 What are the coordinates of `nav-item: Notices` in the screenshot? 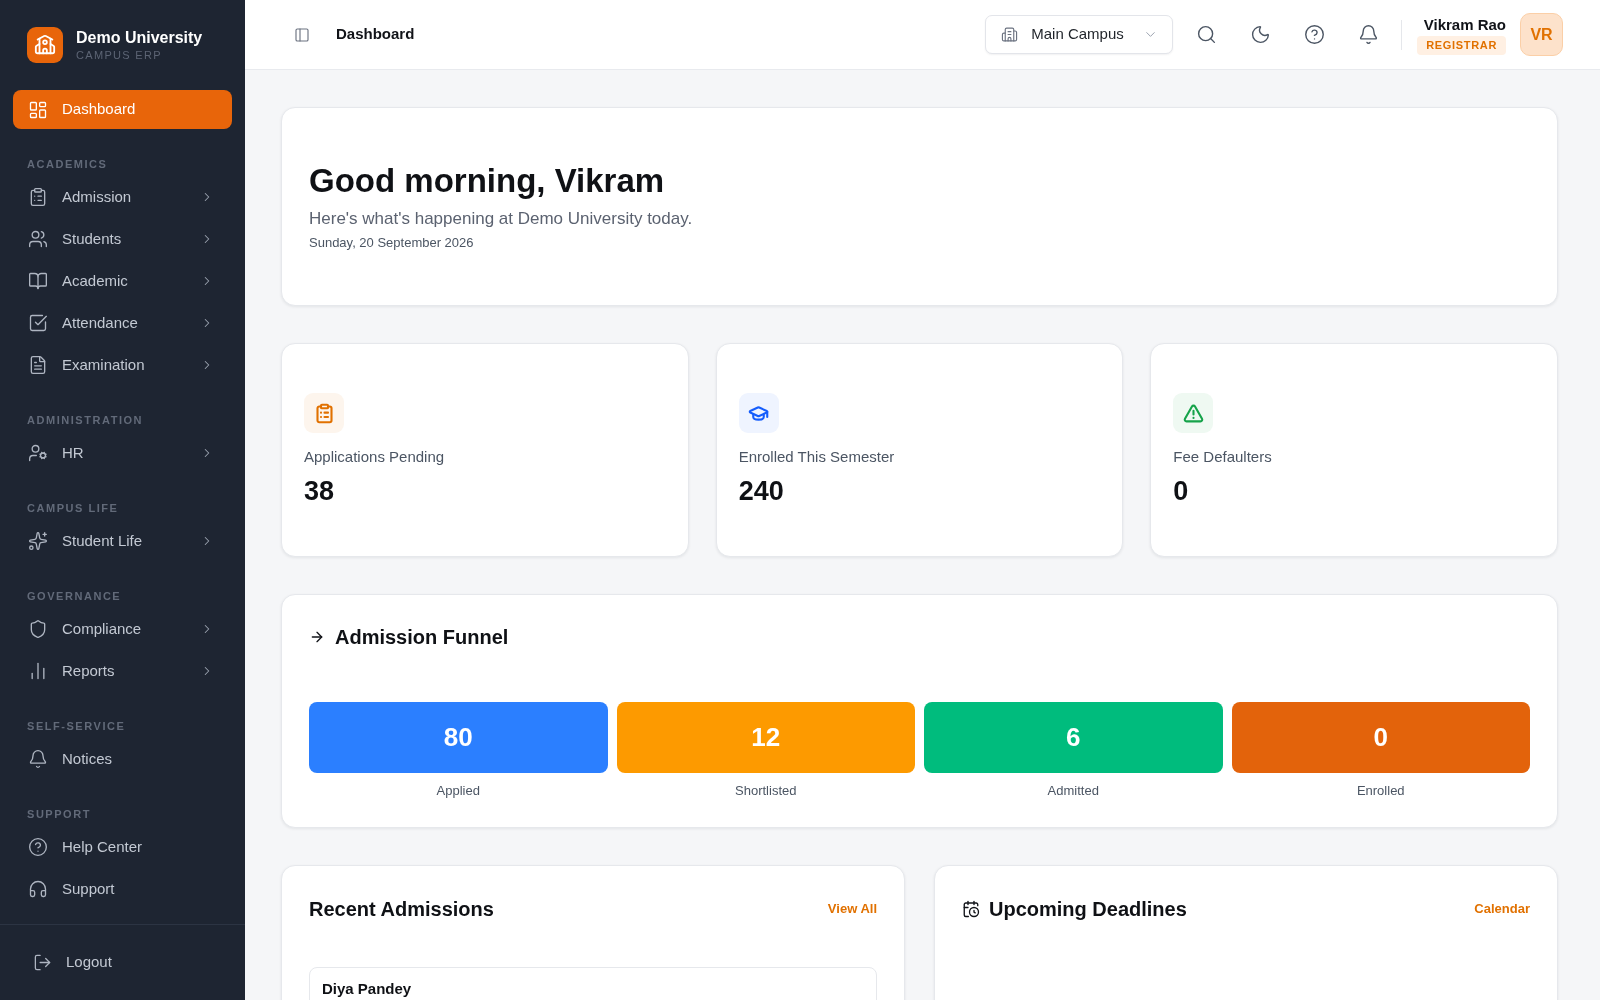 It's located at (122, 759).